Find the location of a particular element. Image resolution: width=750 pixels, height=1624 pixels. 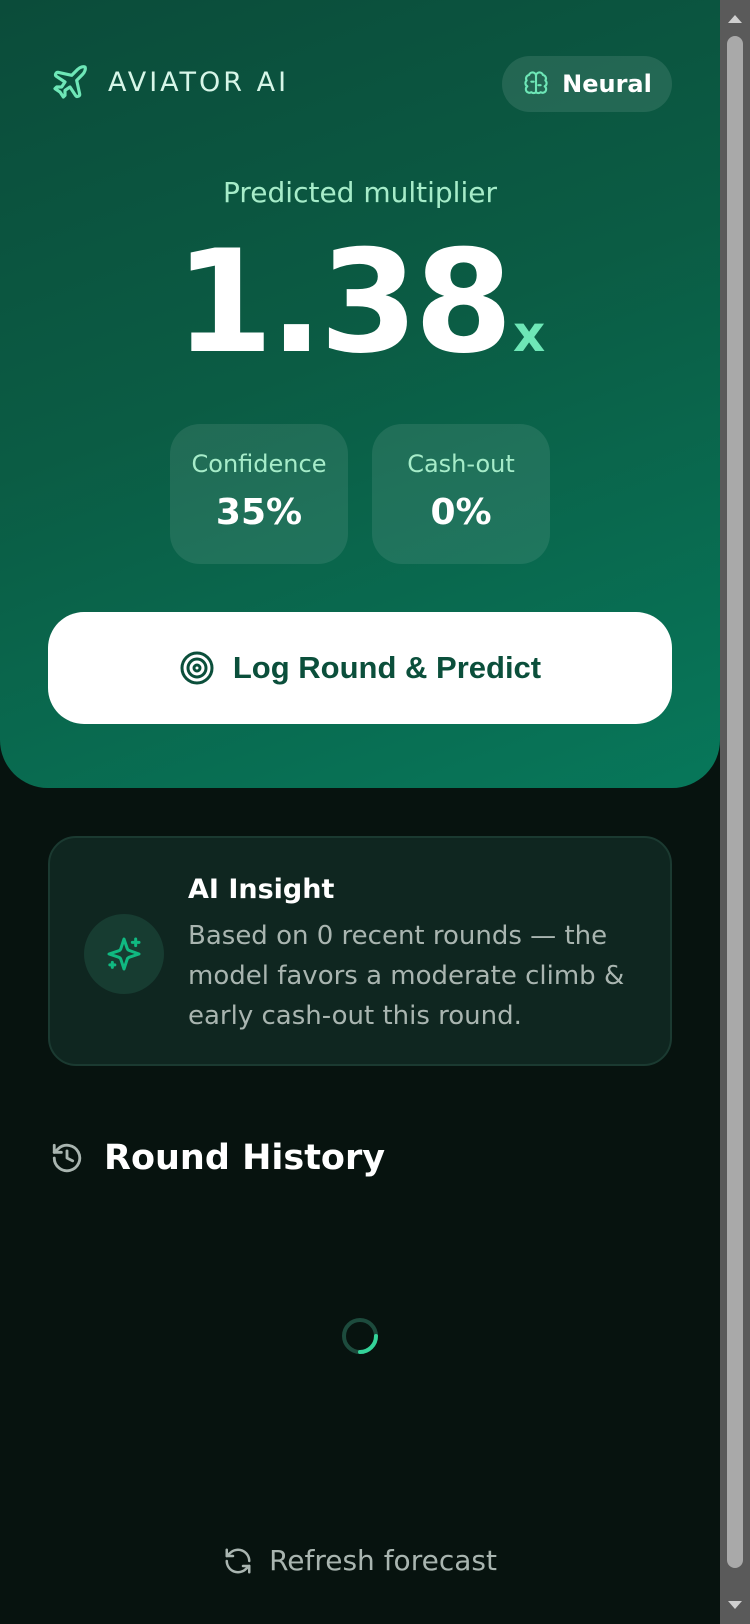

brain-icon is located at coordinates (536, 84).